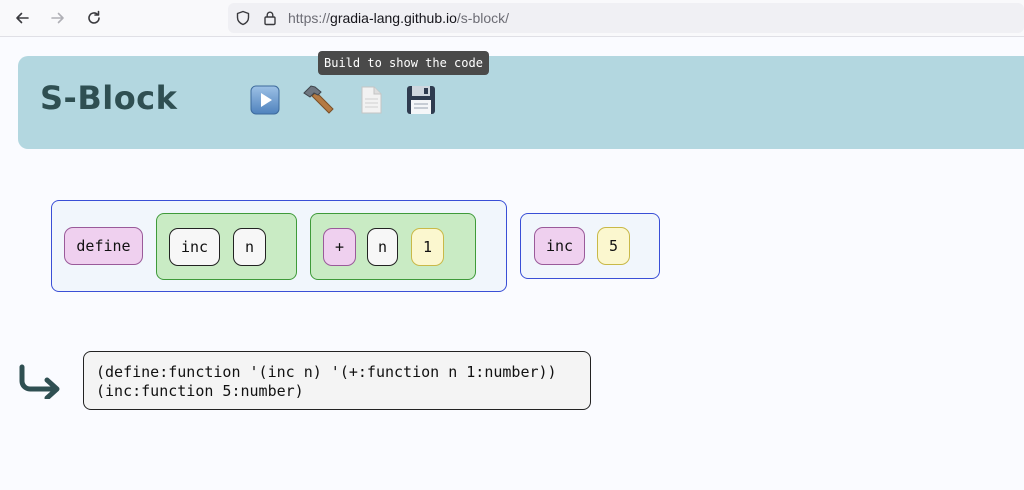 Image resolution: width=1024 pixels, height=490 pixels. Describe the element at coordinates (626, 18) in the screenshot. I see `address-bar: https://gradia-lang.github.io/s-block/` at that location.